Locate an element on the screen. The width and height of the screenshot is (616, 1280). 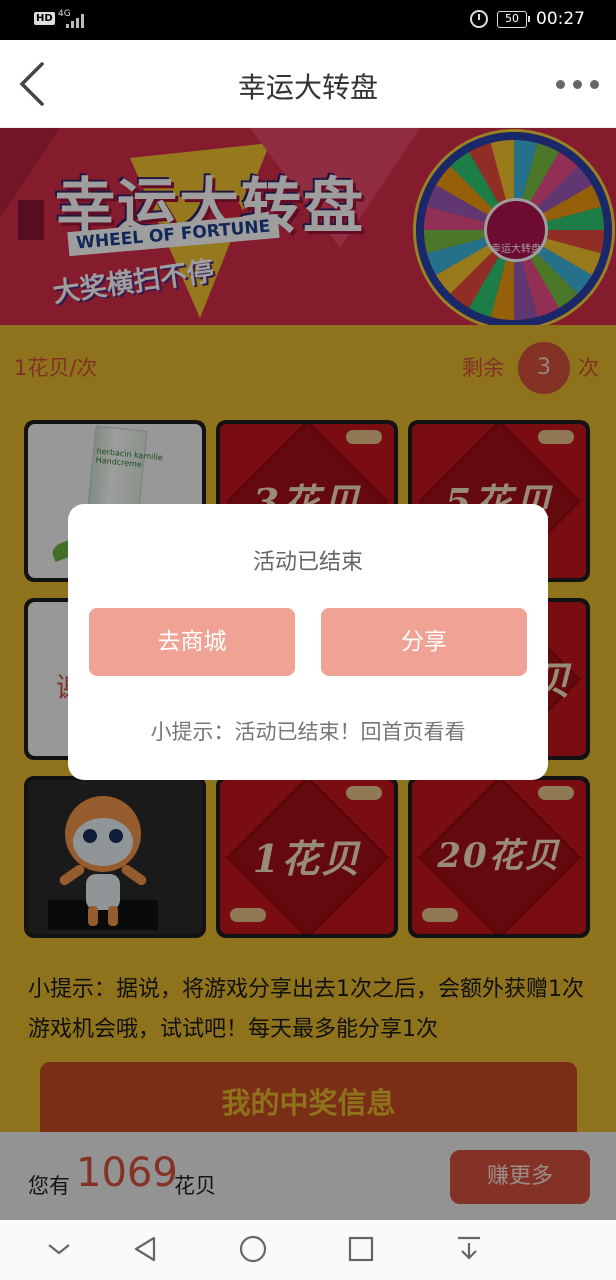
share-button: 分享 is located at coordinates (424, 642).